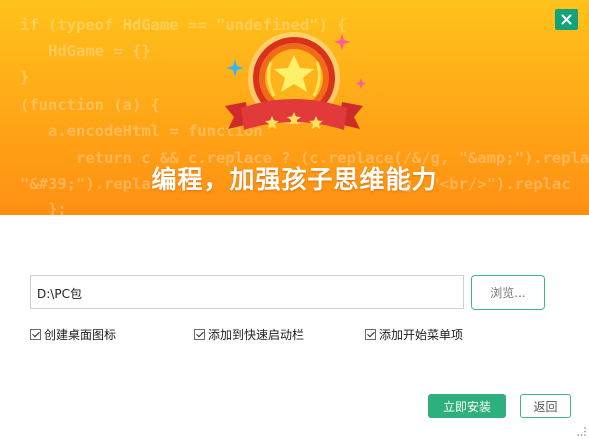 The height and width of the screenshot is (439, 589). I want to click on code-line: }, so click(25, 77).